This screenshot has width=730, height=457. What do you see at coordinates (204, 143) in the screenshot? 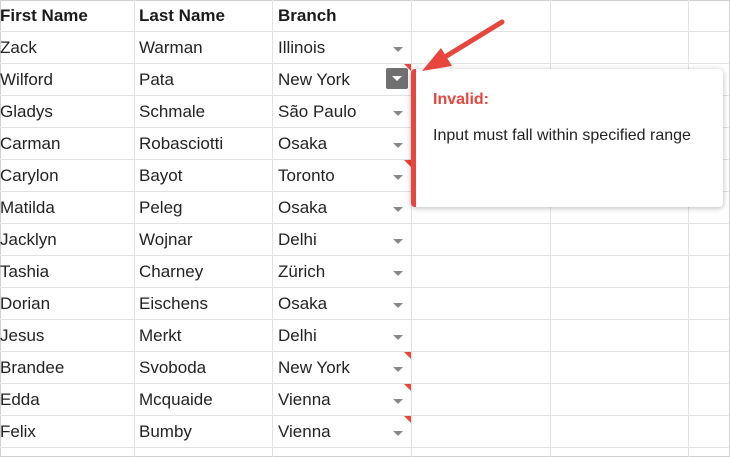
I see `cell-last-name: Robasciotti` at bounding box center [204, 143].